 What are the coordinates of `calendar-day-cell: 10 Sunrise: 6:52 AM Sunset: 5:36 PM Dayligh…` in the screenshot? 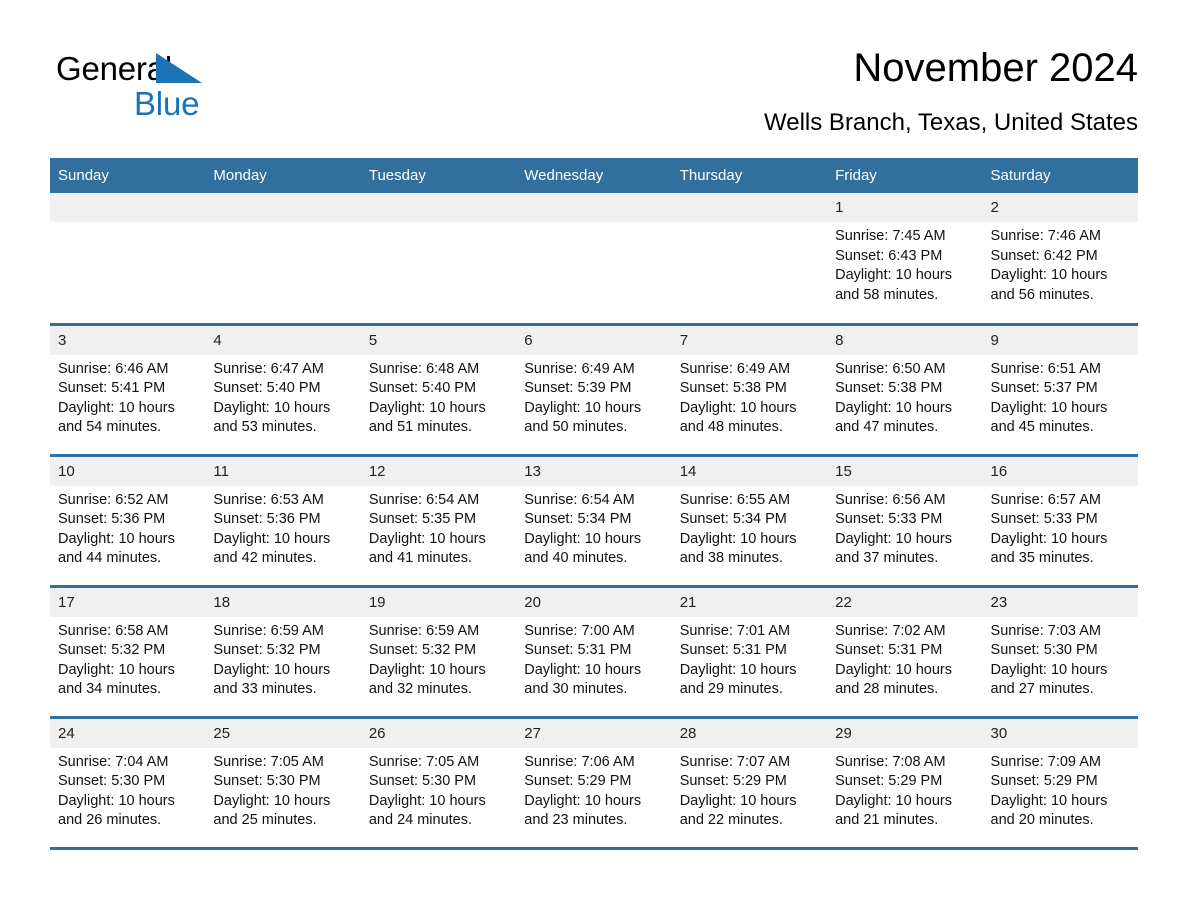 It's located at (128, 521).